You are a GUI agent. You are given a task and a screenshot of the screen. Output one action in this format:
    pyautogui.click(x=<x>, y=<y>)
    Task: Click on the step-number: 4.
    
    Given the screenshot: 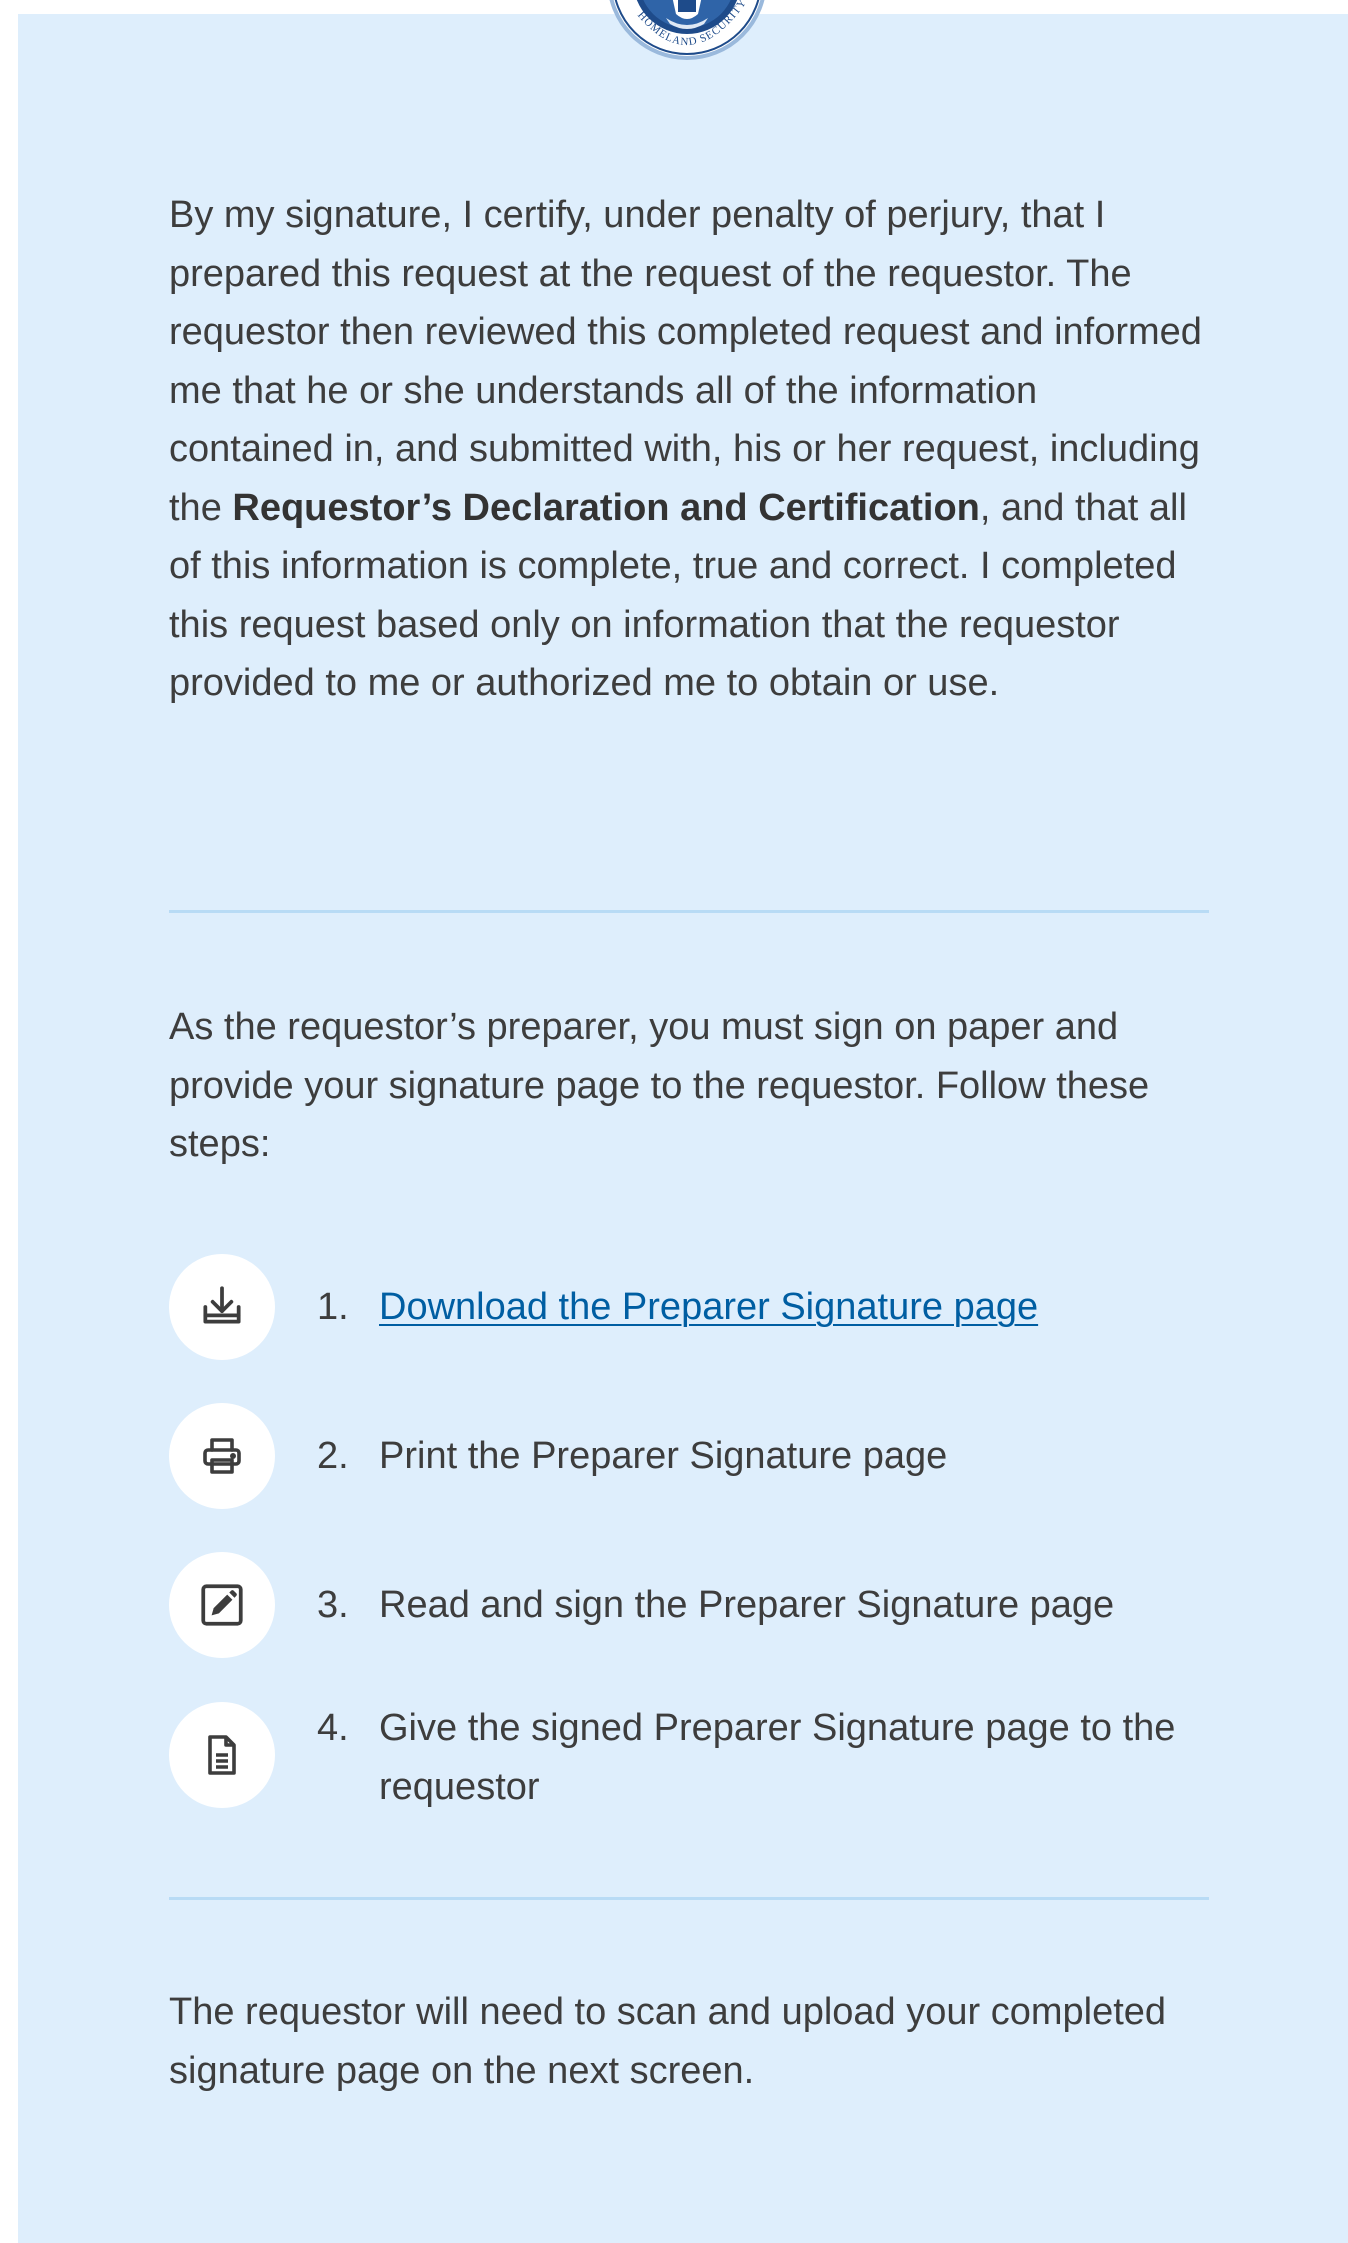 What is the action you would take?
    pyautogui.click(x=333, y=1728)
    